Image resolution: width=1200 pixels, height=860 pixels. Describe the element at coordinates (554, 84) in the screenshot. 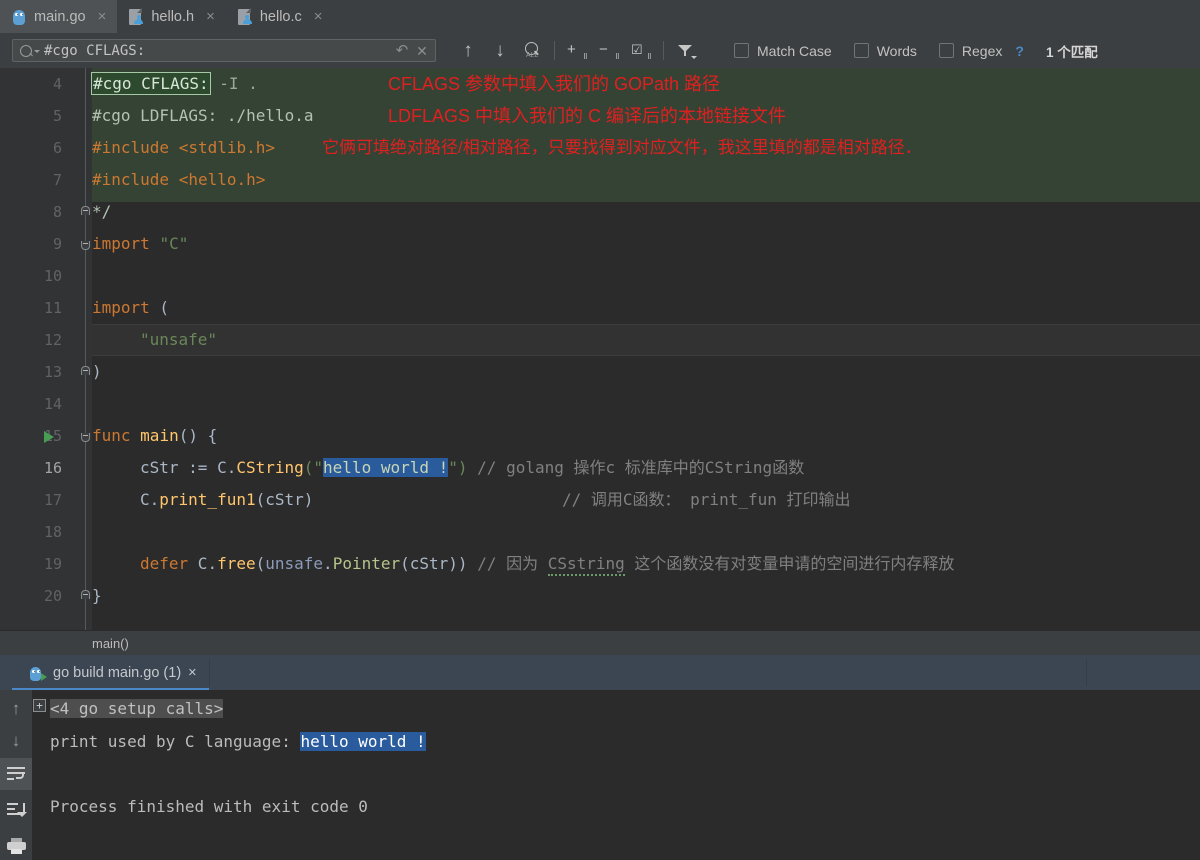

I see `annotation-cflags: CFLAGS 参数中填入我们的 GOPath 路径` at that location.